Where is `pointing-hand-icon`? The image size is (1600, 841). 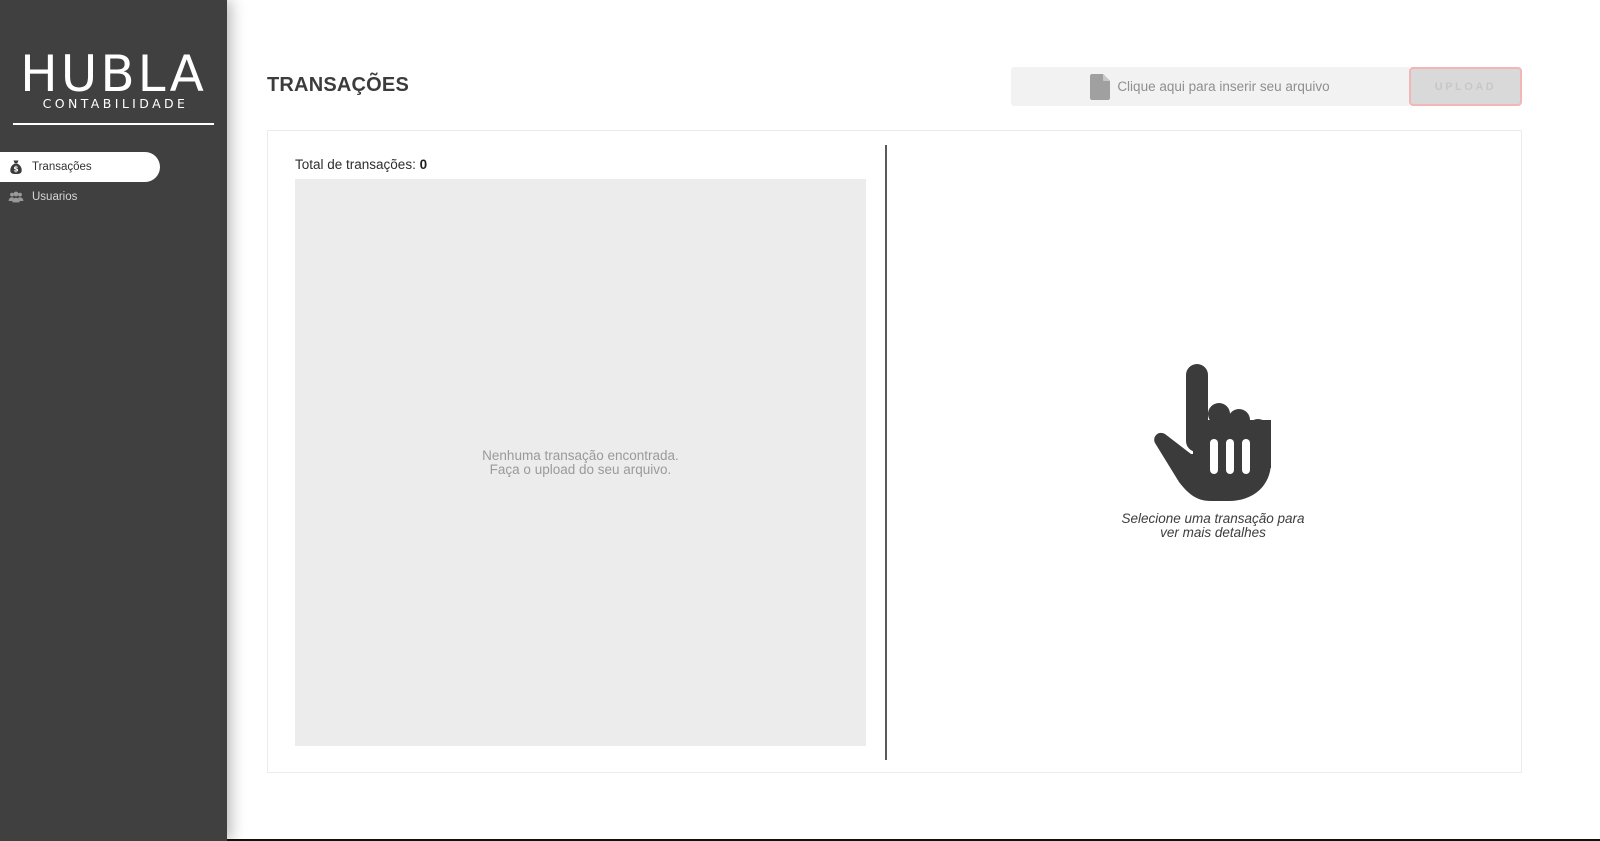
pointing-hand-icon is located at coordinates (1212, 432).